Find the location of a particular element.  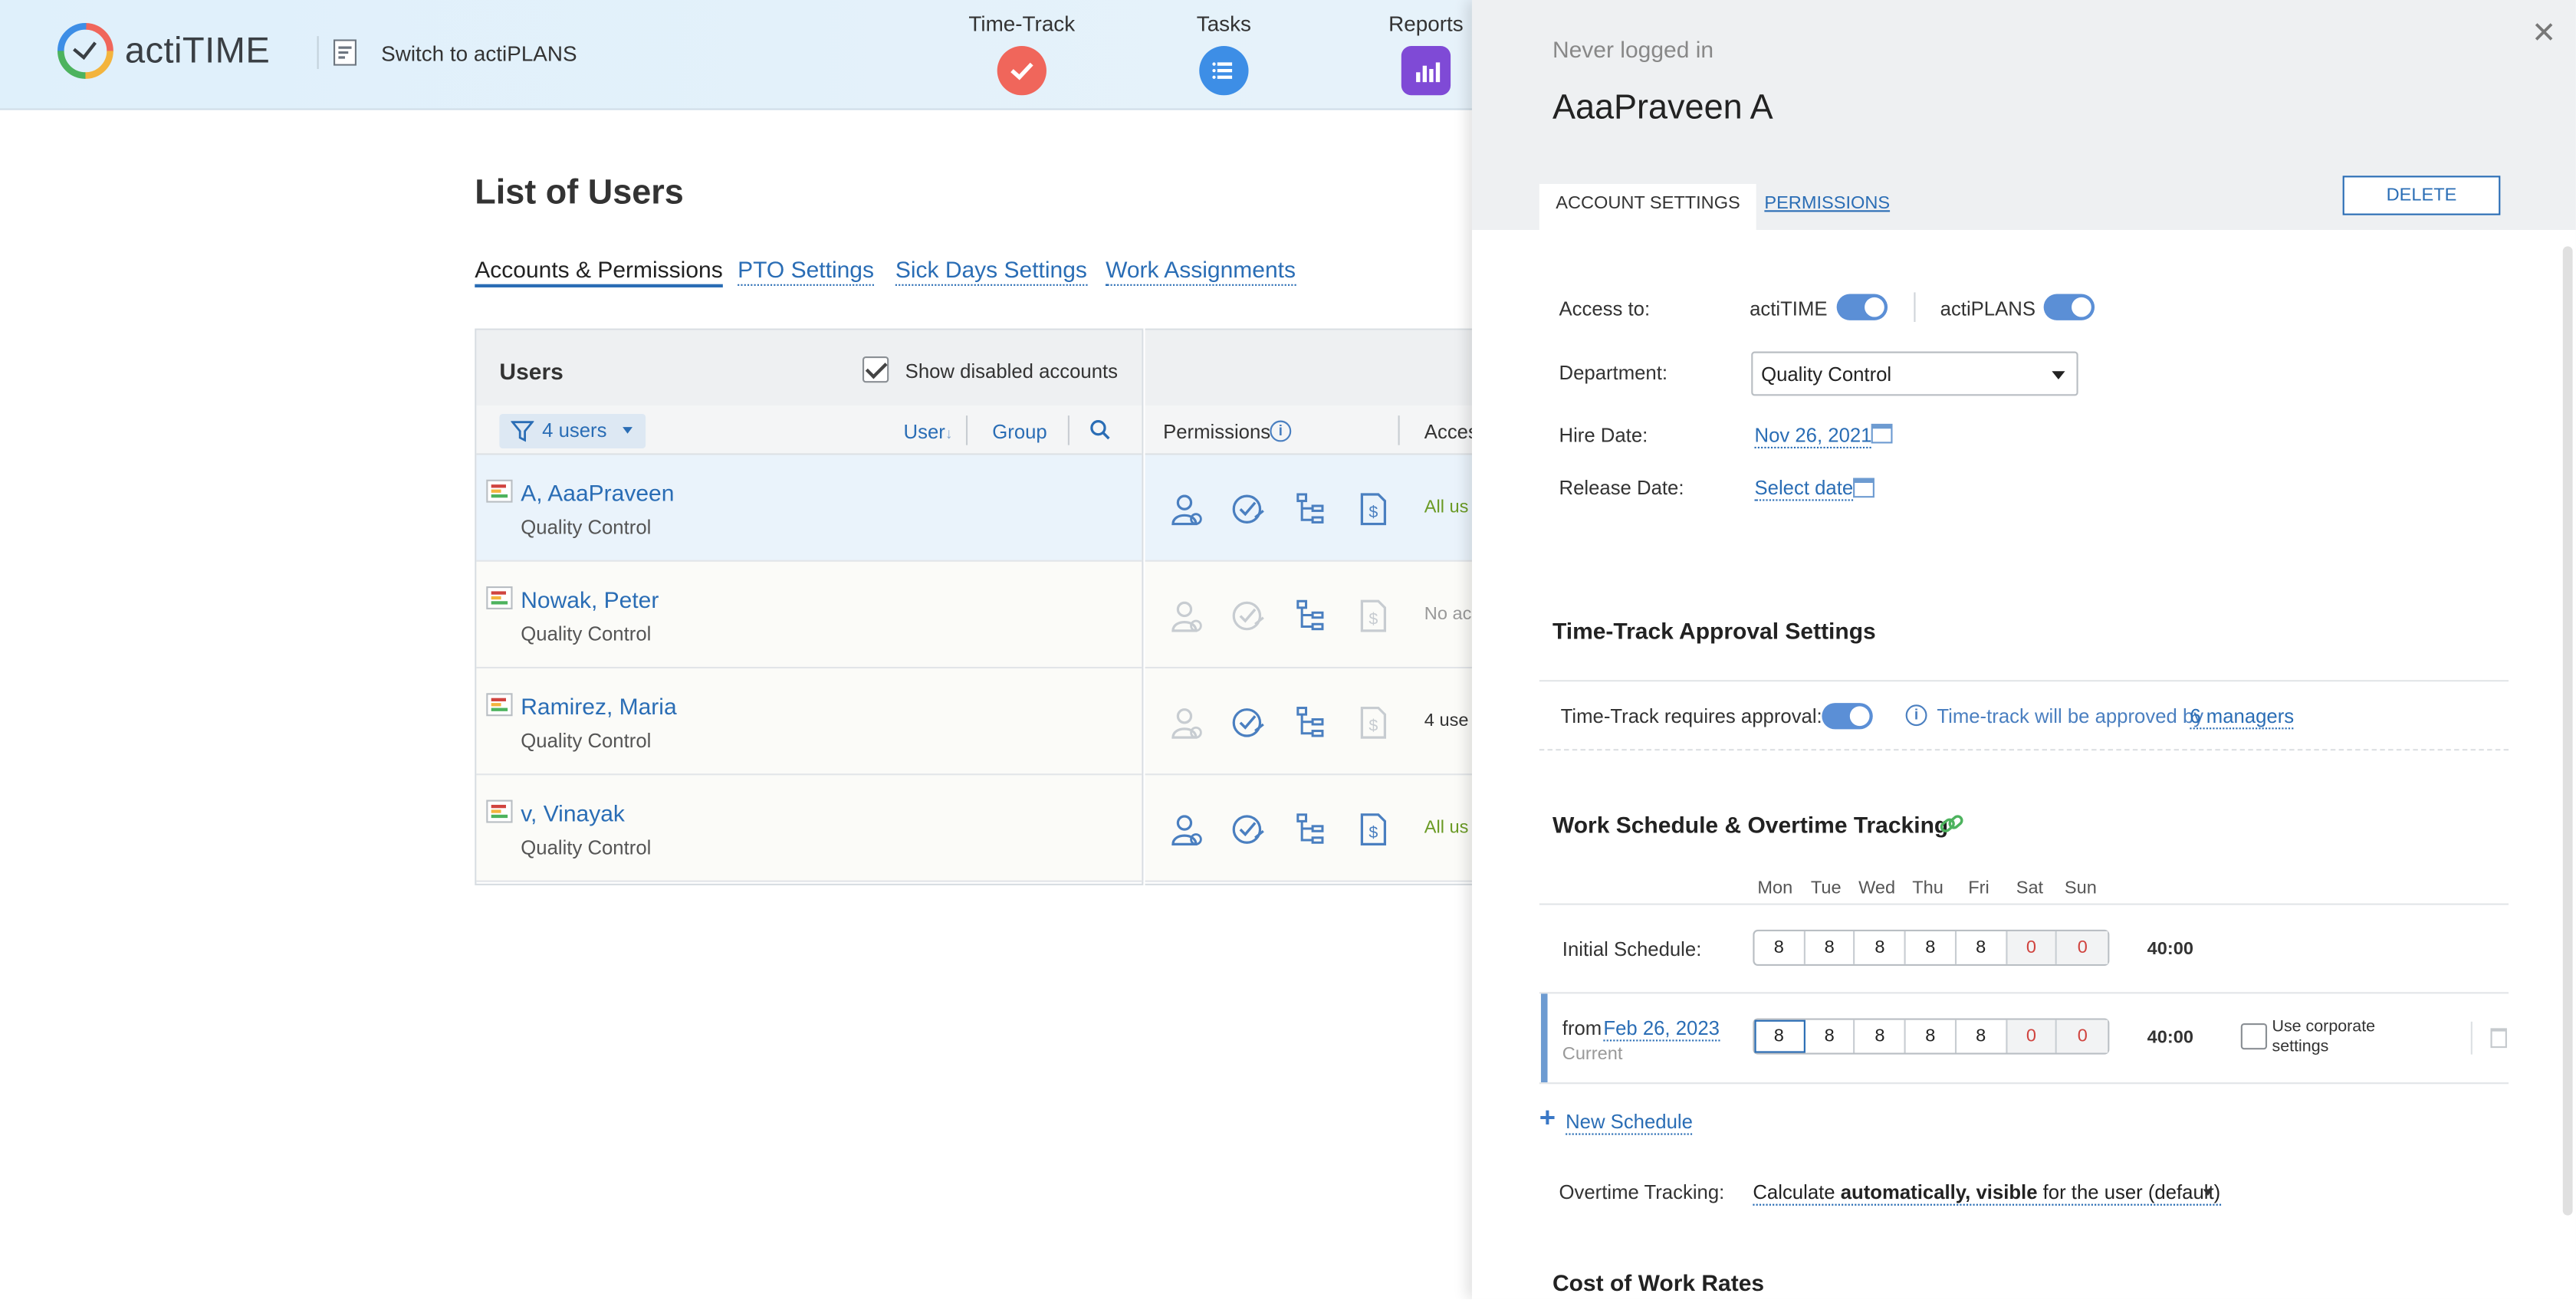

user-row: Nowak, Peter Quality Control is located at coordinates (809, 615).